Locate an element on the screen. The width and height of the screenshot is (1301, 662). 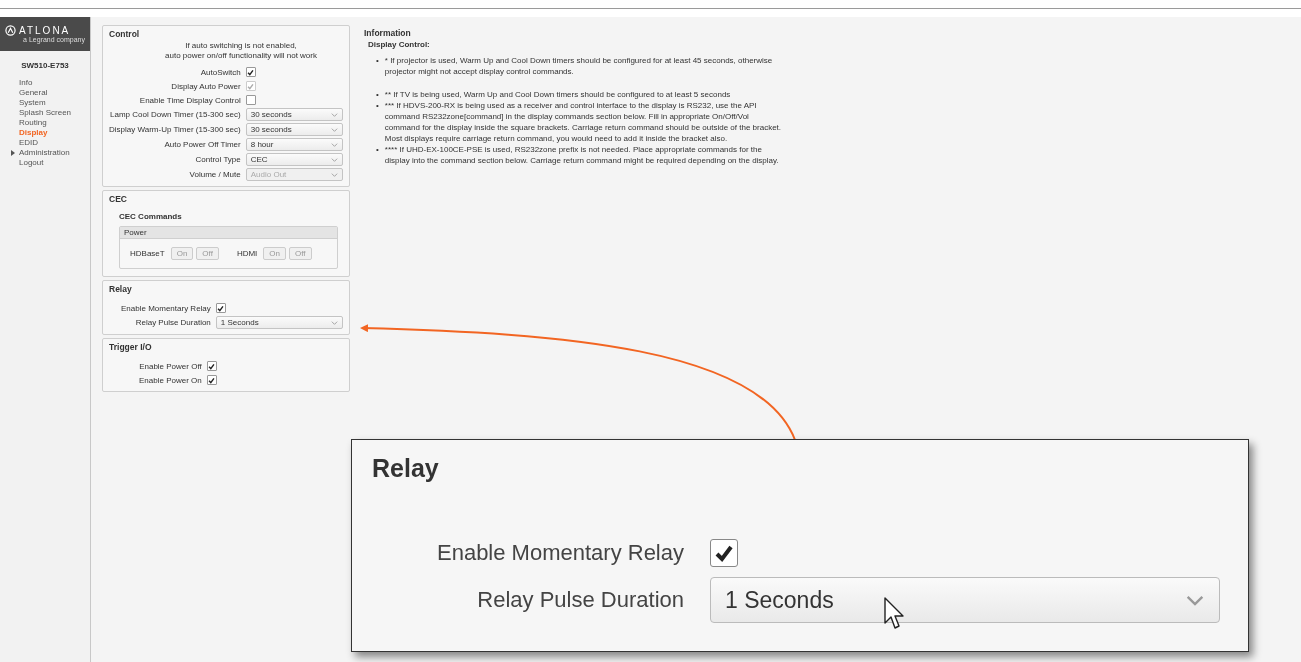
panel-title: CEC is located at coordinates (118, 199).